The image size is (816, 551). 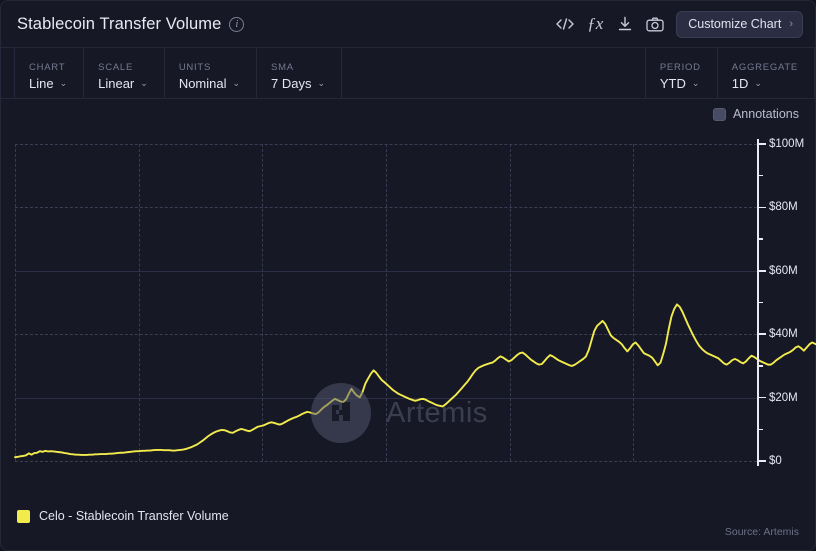 What do you see at coordinates (116, 67) in the screenshot?
I see `control-scale-label: SCALE` at bounding box center [116, 67].